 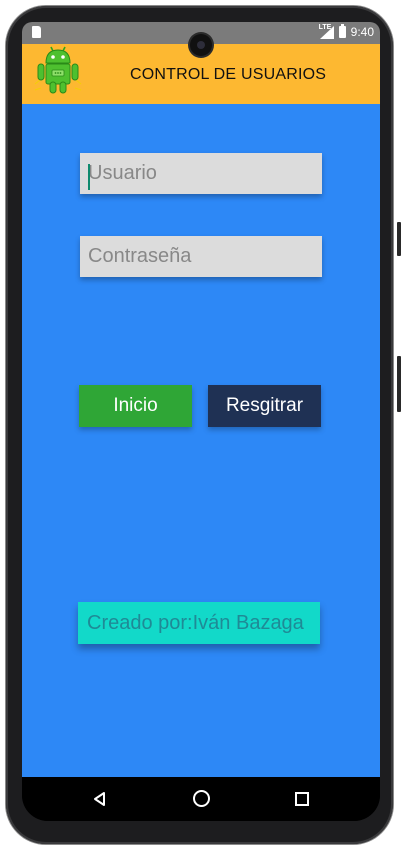 What do you see at coordinates (302, 799) in the screenshot?
I see `recent-apps-icon` at bounding box center [302, 799].